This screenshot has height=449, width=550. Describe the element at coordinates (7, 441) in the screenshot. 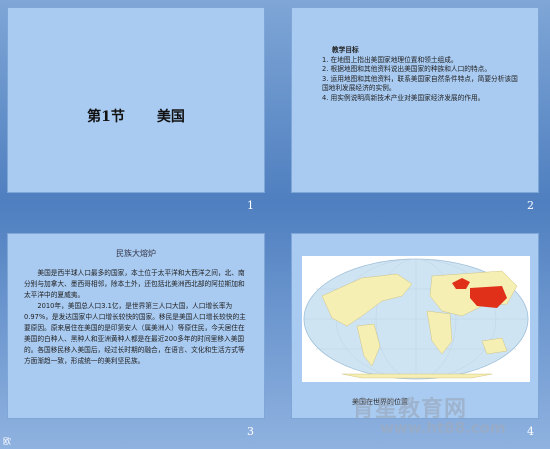

I see `corner-text: 欧` at that location.